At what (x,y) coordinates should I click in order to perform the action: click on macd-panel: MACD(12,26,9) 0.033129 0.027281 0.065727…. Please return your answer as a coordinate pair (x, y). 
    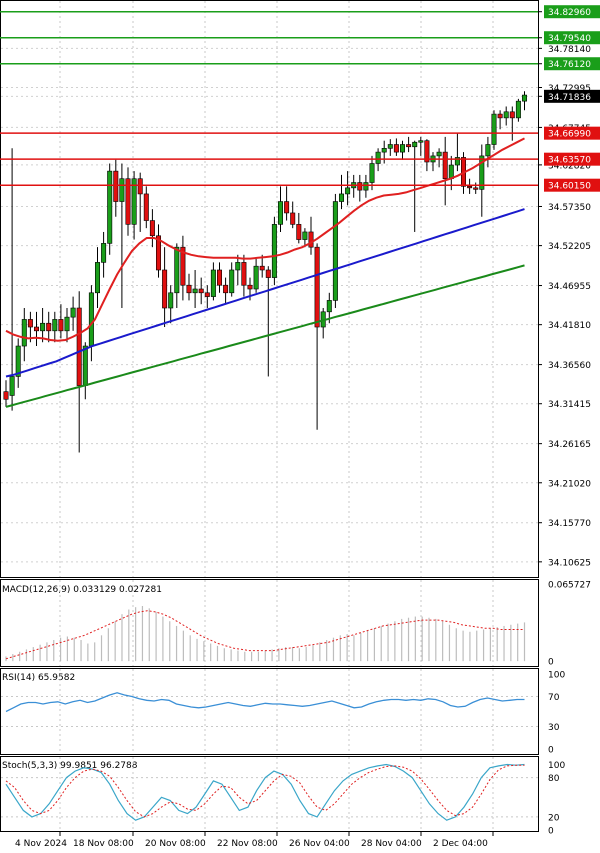
    Looking at the image, I should click on (295, 623).